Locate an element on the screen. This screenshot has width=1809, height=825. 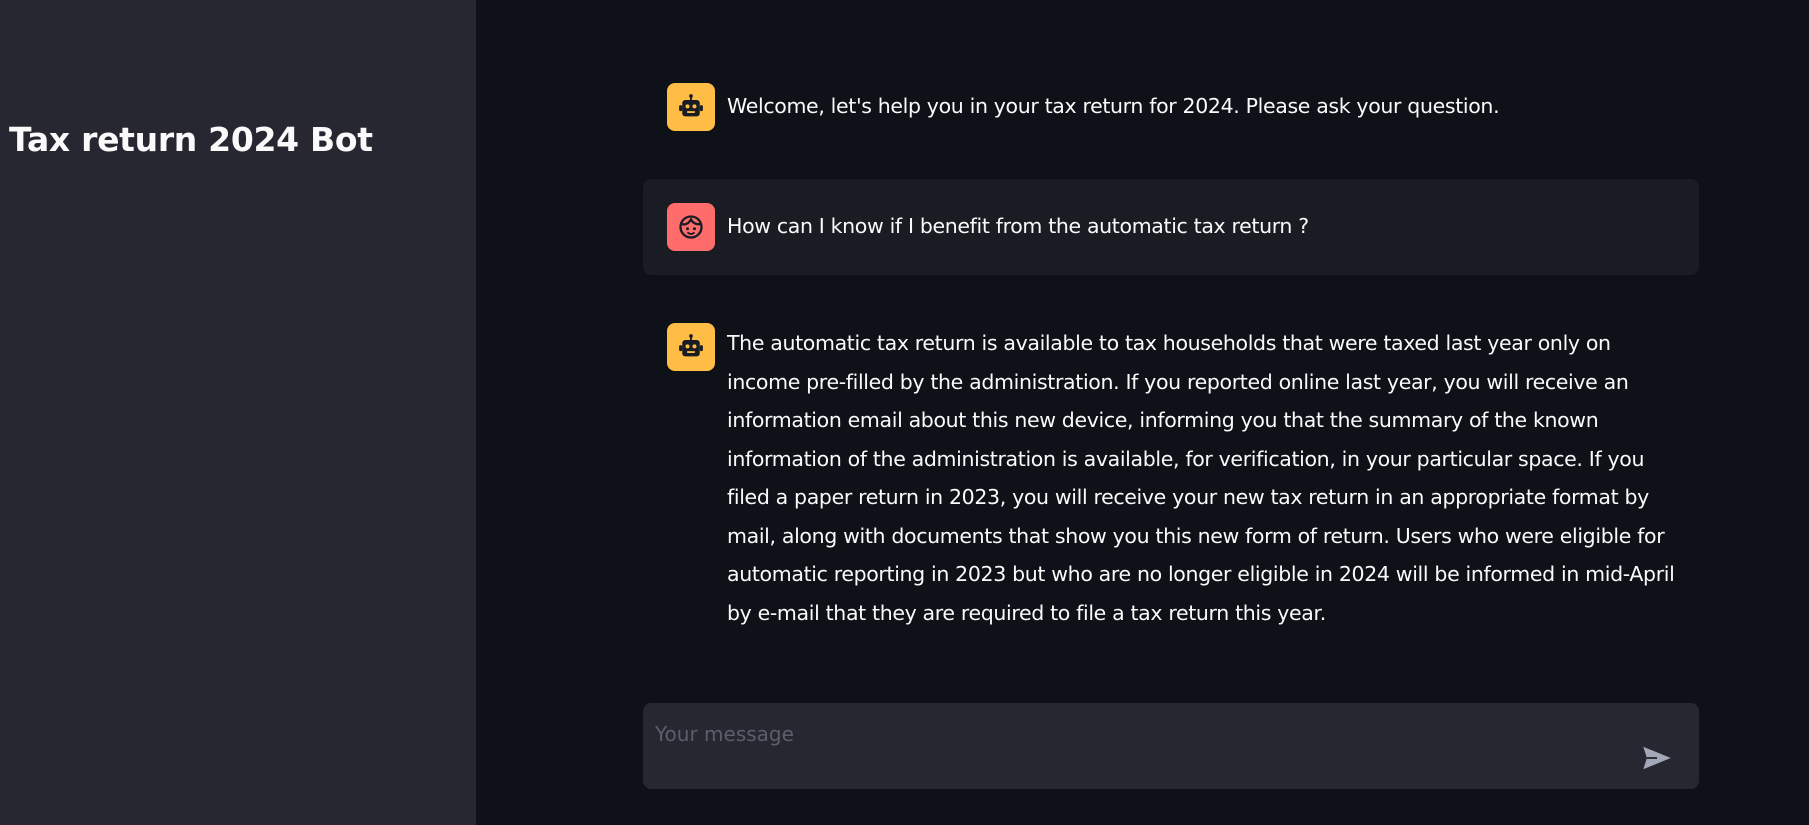
send-button is located at coordinates (1657, 758).